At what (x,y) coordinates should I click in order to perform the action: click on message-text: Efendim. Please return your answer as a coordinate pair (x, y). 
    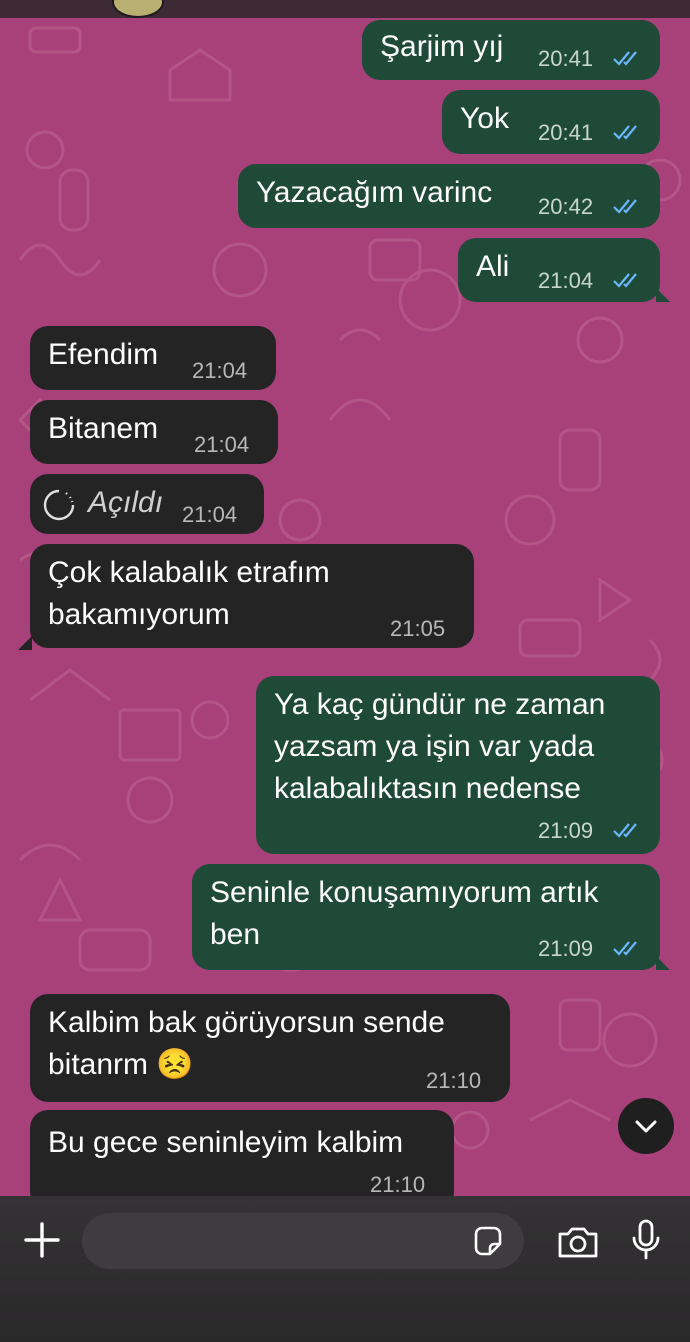
    Looking at the image, I should click on (103, 354).